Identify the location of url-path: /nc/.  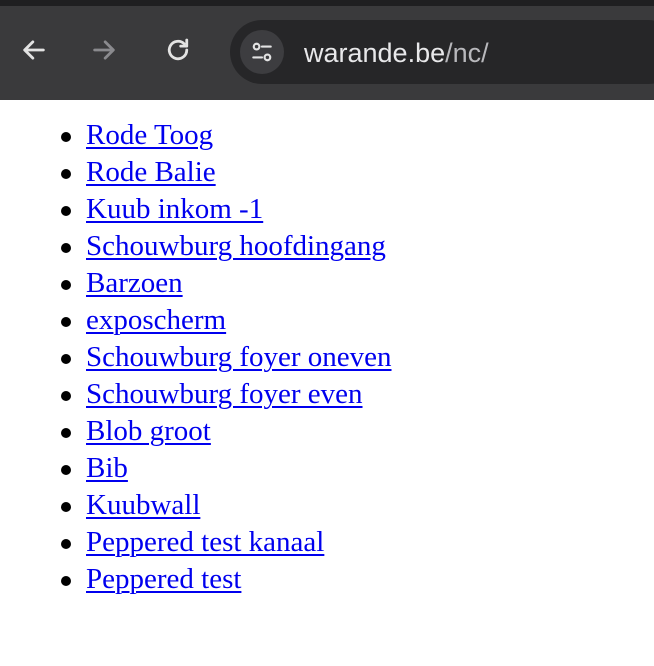
(467, 53).